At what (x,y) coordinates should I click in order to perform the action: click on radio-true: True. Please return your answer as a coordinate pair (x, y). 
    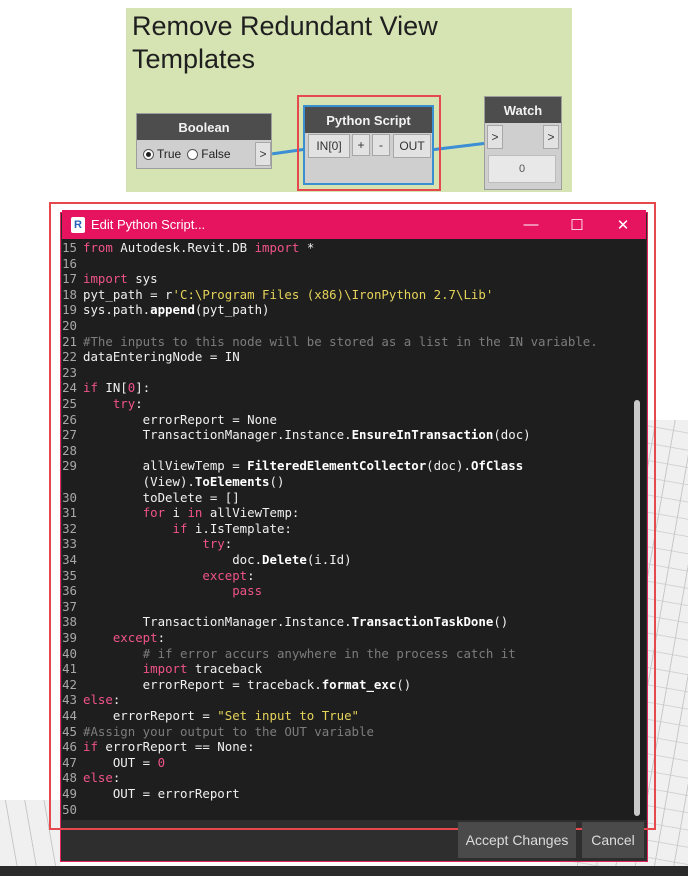
    Looking at the image, I should click on (162, 154).